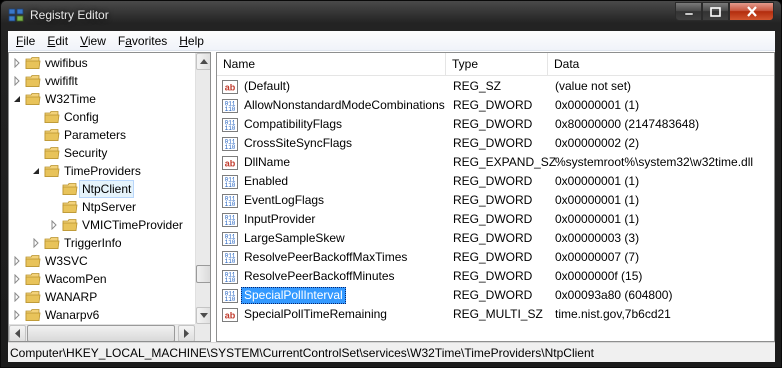 Image resolution: width=782 pixels, height=368 pixels. I want to click on value-row: ab (Default) REG_SZ (value not set), so click(495, 86).